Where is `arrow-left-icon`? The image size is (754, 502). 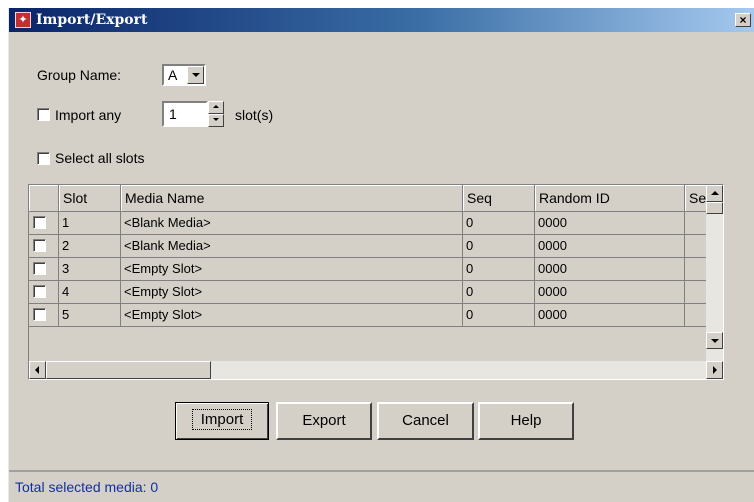 arrow-left-icon is located at coordinates (37, 370).